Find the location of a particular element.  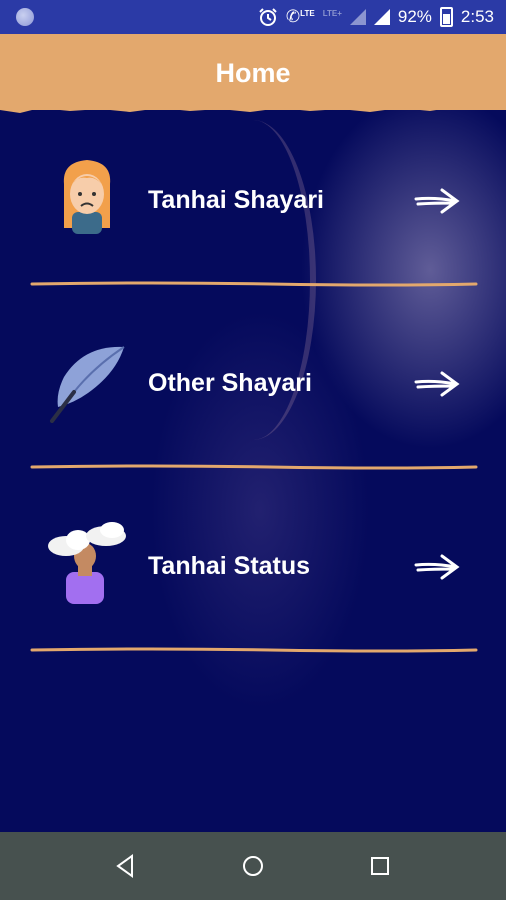

status-bar: ✆LTE LTE+ 92% 2:53 is located at coordinates (253, 17).